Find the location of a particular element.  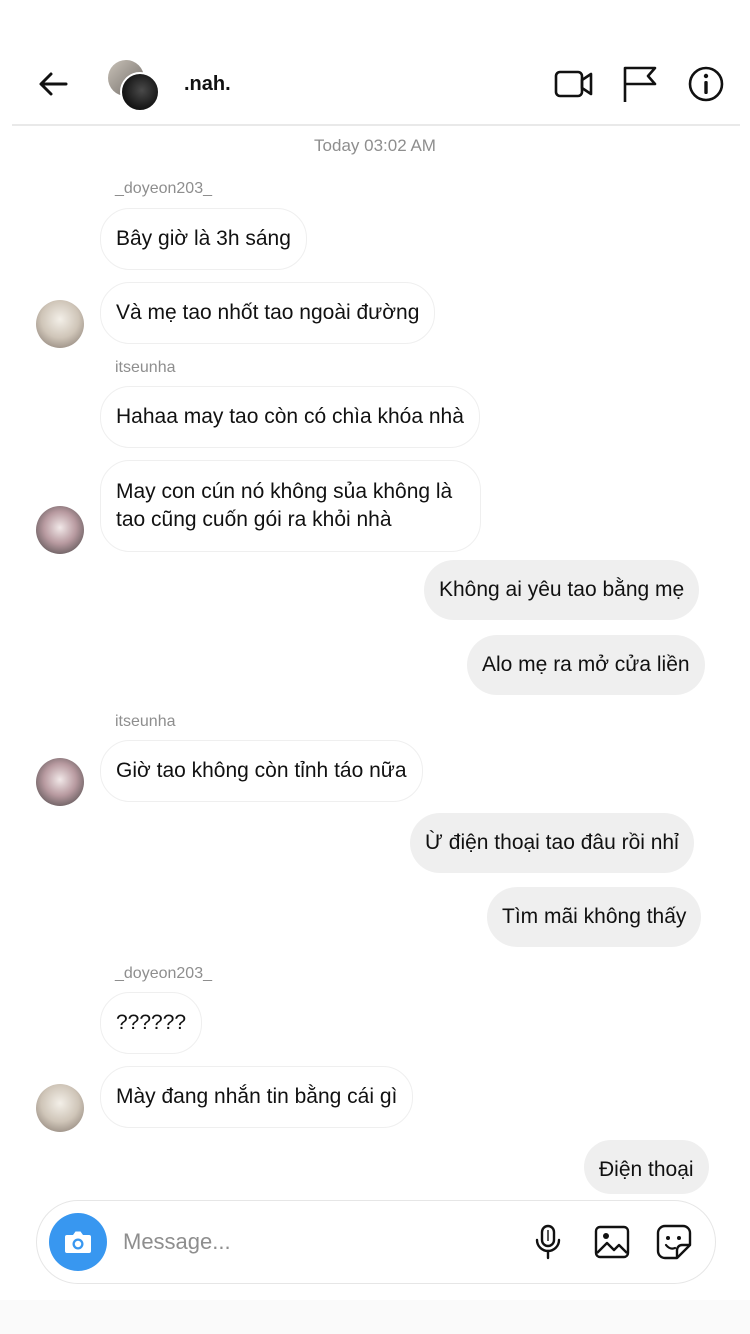

message-timestamp: Today 03:02 AM is located at coordinates (375, 145).